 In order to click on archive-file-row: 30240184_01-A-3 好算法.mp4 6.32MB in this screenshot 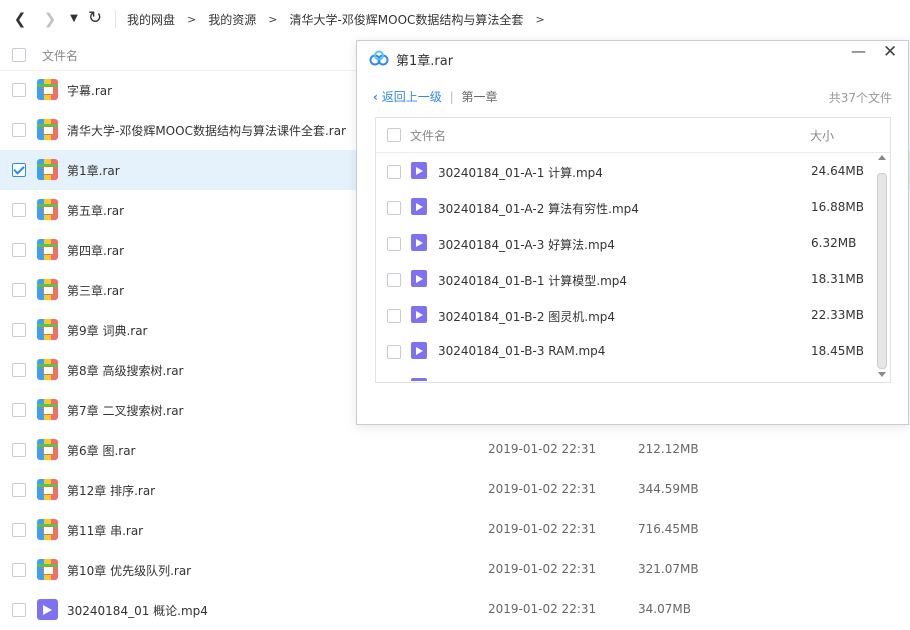, I will do `click(626, 243)`.